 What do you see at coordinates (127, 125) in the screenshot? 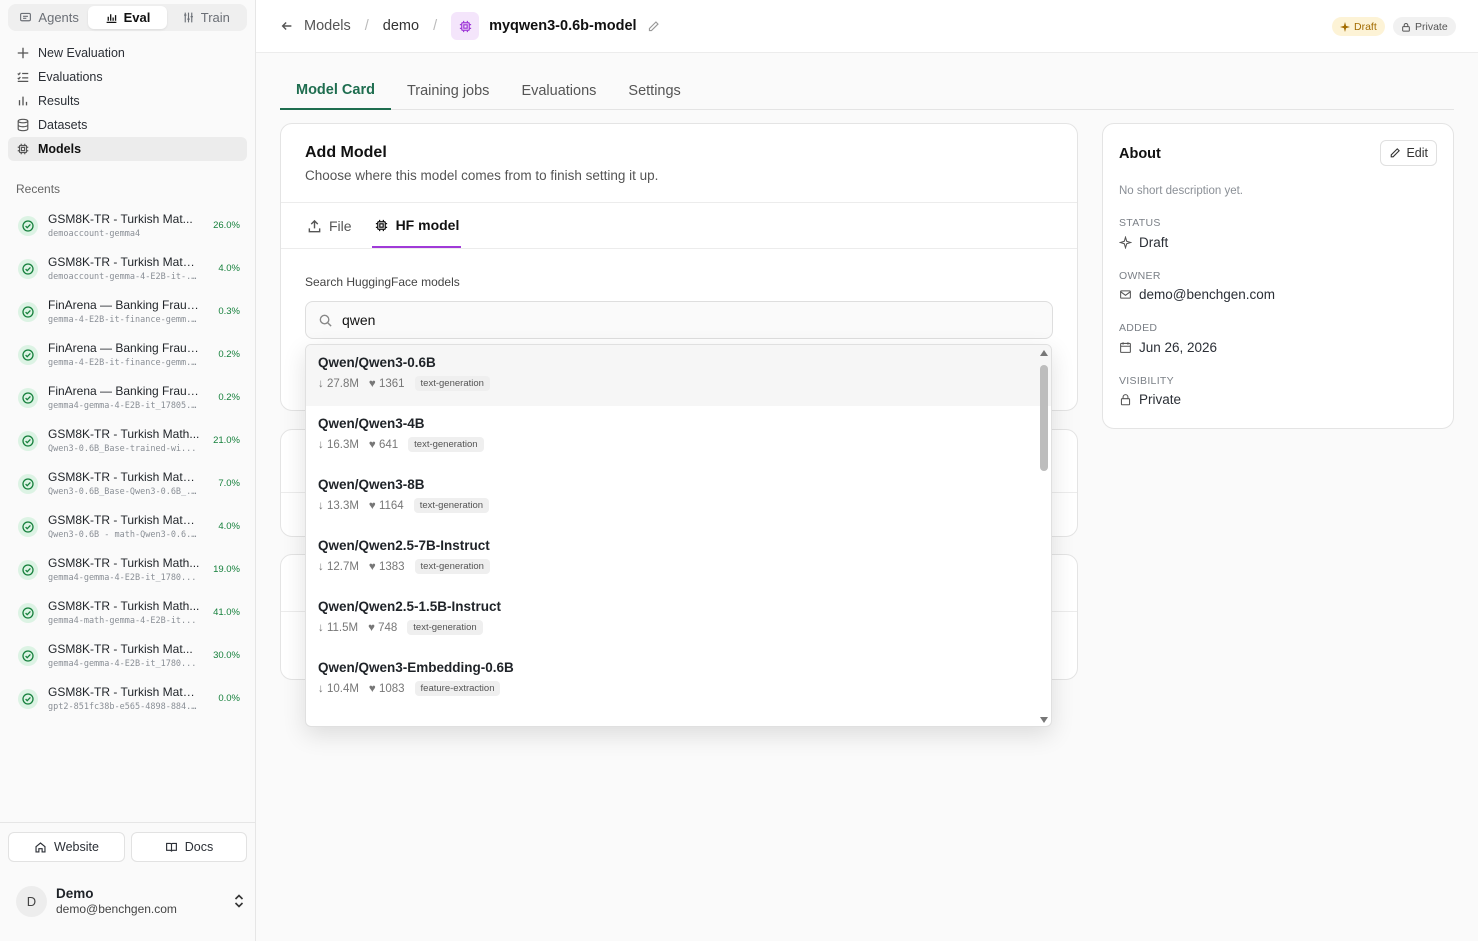
I see `sidebar-item-datasets: Datasets` at bounding box center [127, 125].